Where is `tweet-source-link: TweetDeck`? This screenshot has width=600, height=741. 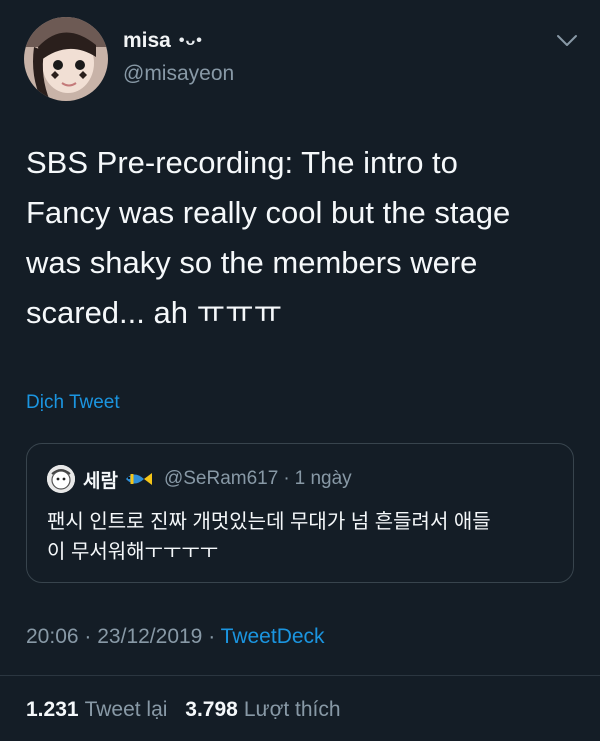
tweet-source-link: TweetDeck is located at coordinates (273, 636).